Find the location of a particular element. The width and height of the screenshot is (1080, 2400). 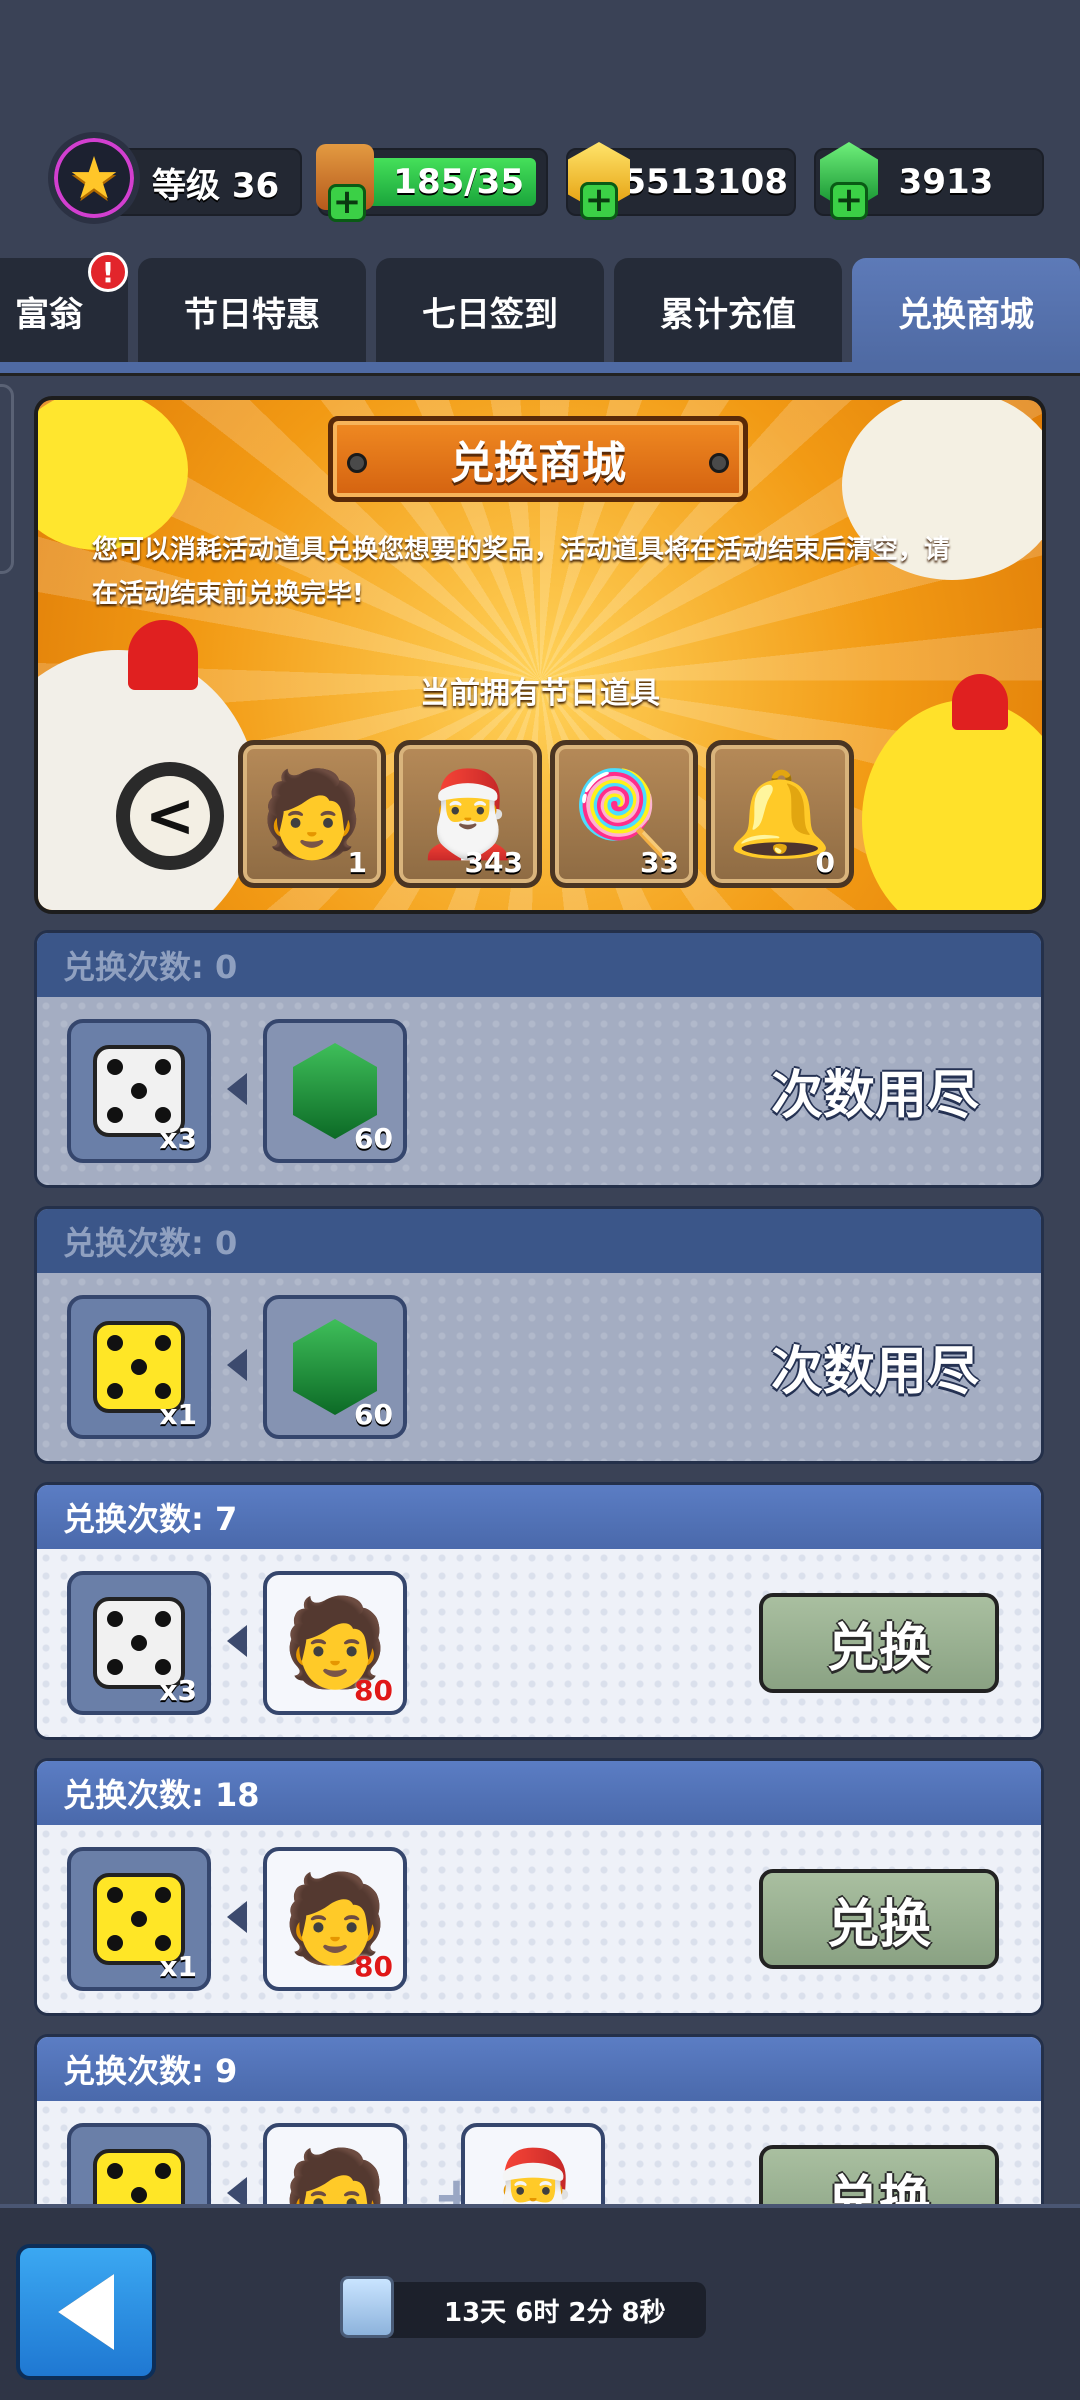

add-energy-button: + is located at coordinates (347, 203).